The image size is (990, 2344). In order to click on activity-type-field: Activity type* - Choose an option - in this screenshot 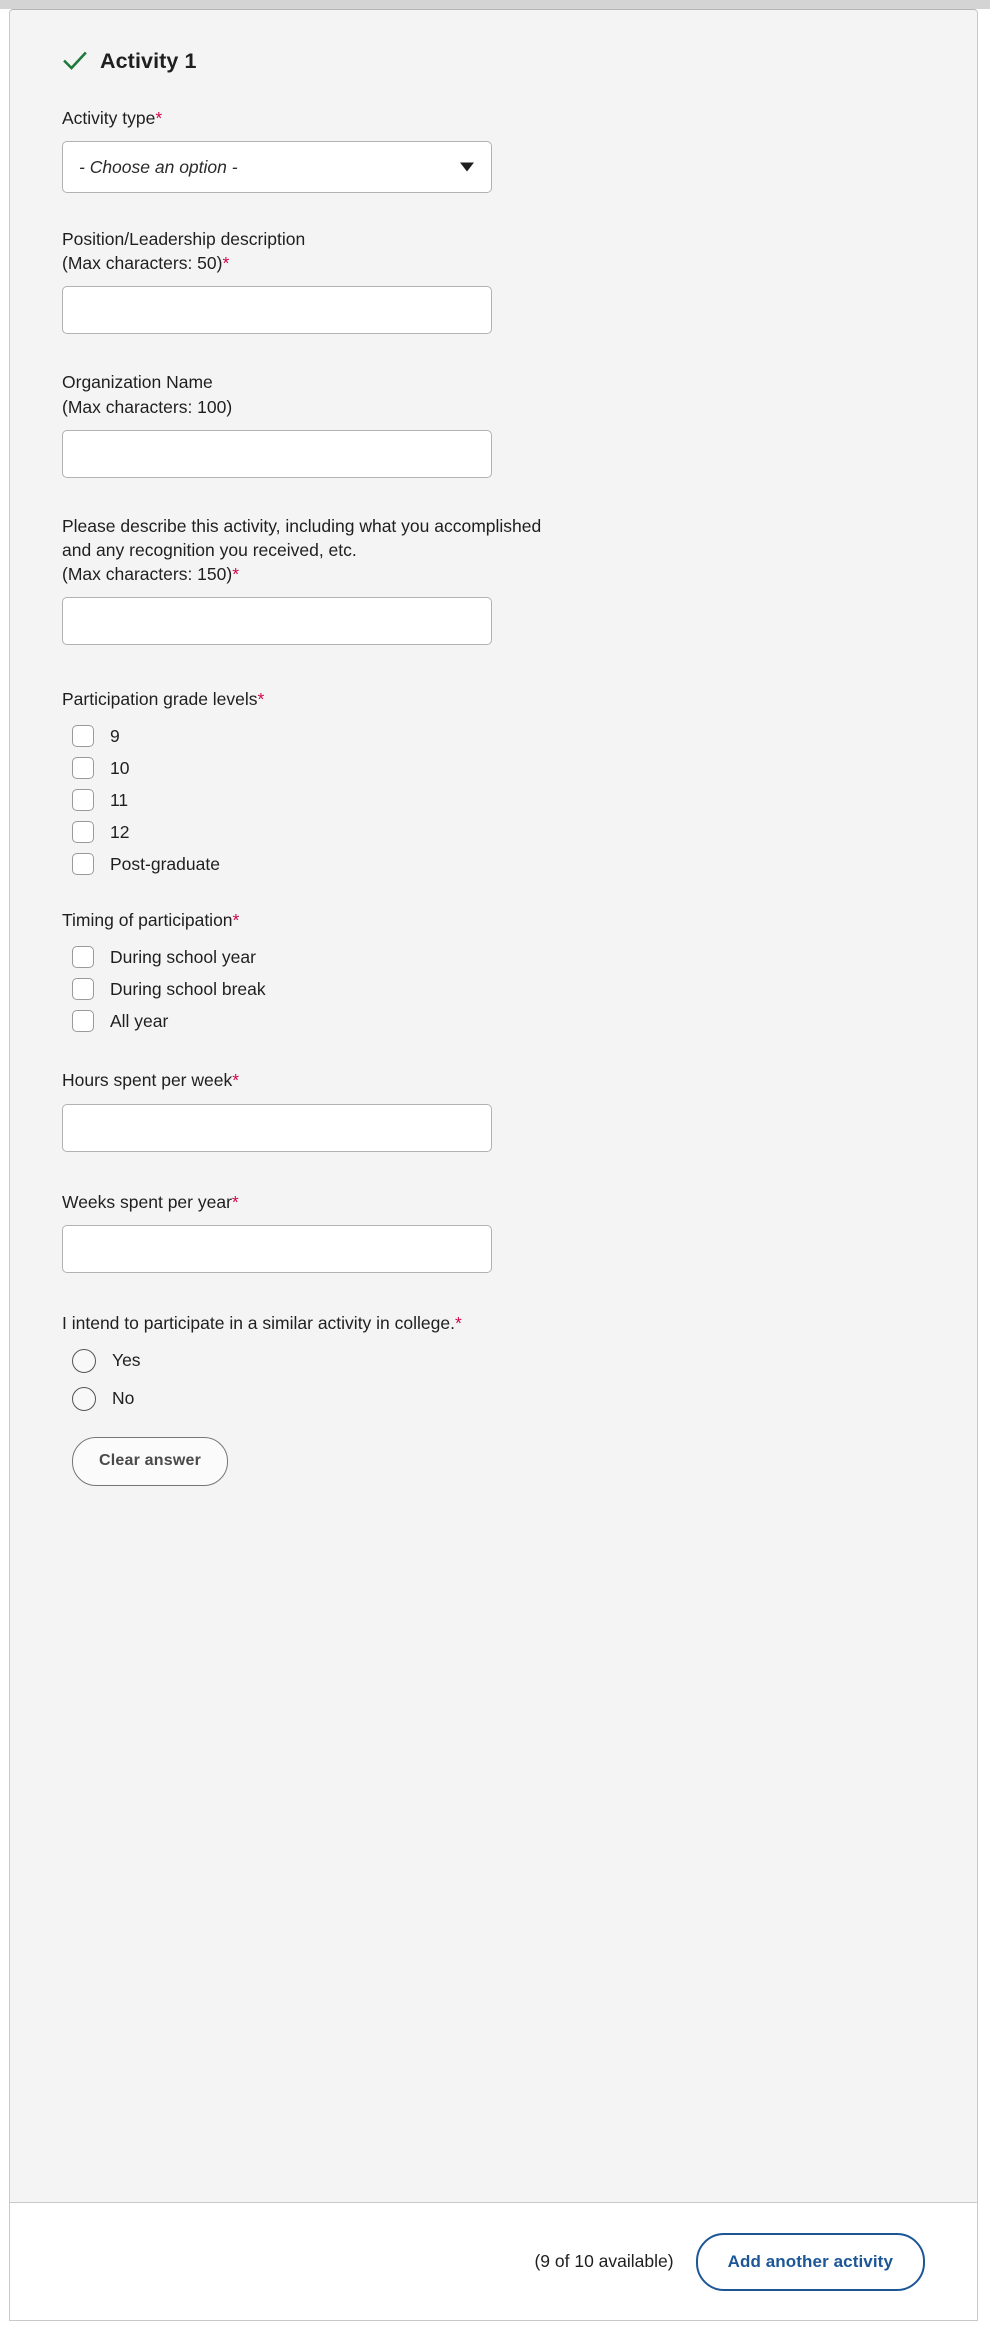, I will do `click(519, 150)`.